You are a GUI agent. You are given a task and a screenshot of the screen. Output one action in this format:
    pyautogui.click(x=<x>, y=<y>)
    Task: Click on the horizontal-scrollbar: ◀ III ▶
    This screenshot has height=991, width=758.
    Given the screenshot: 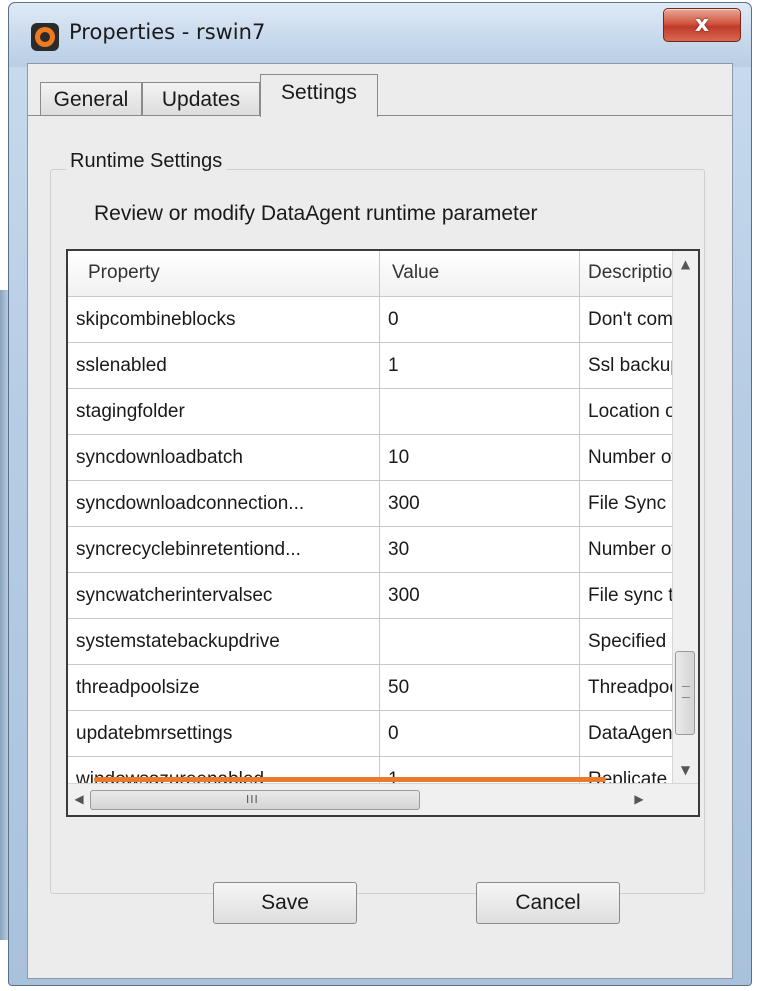 What is the action you would take?
    pyautogui.click(x=383, y=799)
    